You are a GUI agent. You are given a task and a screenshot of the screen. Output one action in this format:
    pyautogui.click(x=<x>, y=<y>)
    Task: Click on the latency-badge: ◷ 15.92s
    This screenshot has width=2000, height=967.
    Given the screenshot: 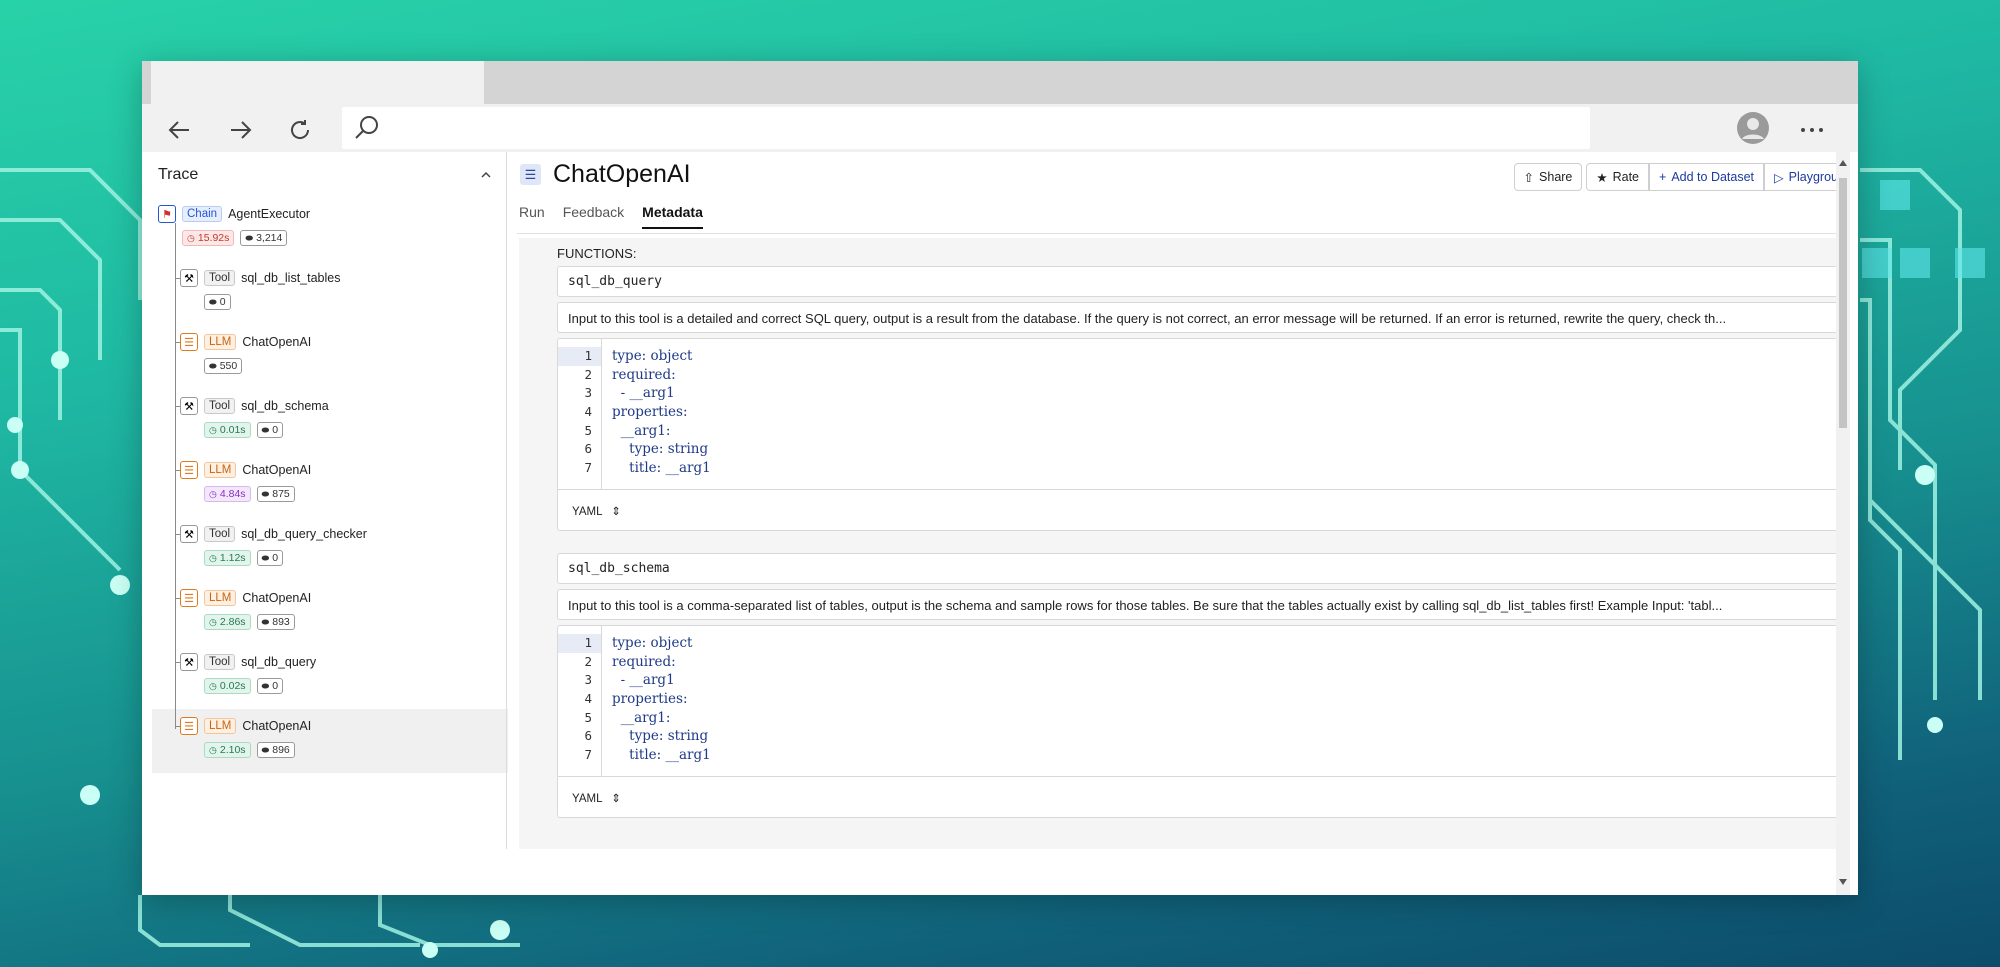 What is the action you would take?
    pyautogui.click(x=208, y=238)
    